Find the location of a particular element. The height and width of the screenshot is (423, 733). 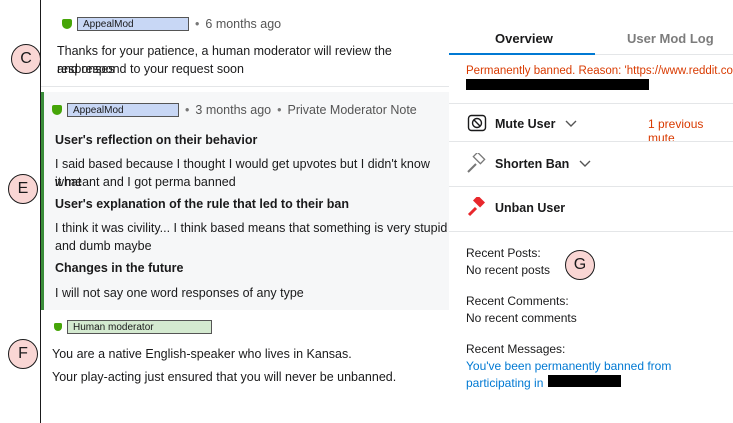

unban-user-button: Unban User is located at coordinates (515, 208).